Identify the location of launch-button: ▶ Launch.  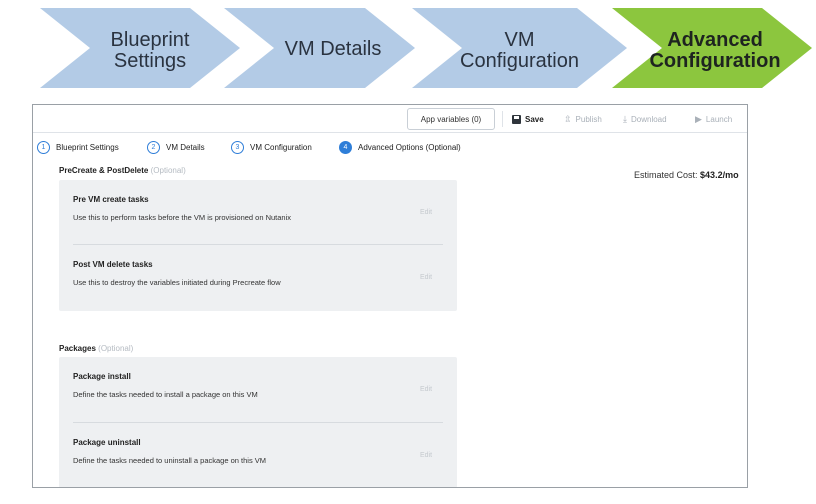
(713, 119).